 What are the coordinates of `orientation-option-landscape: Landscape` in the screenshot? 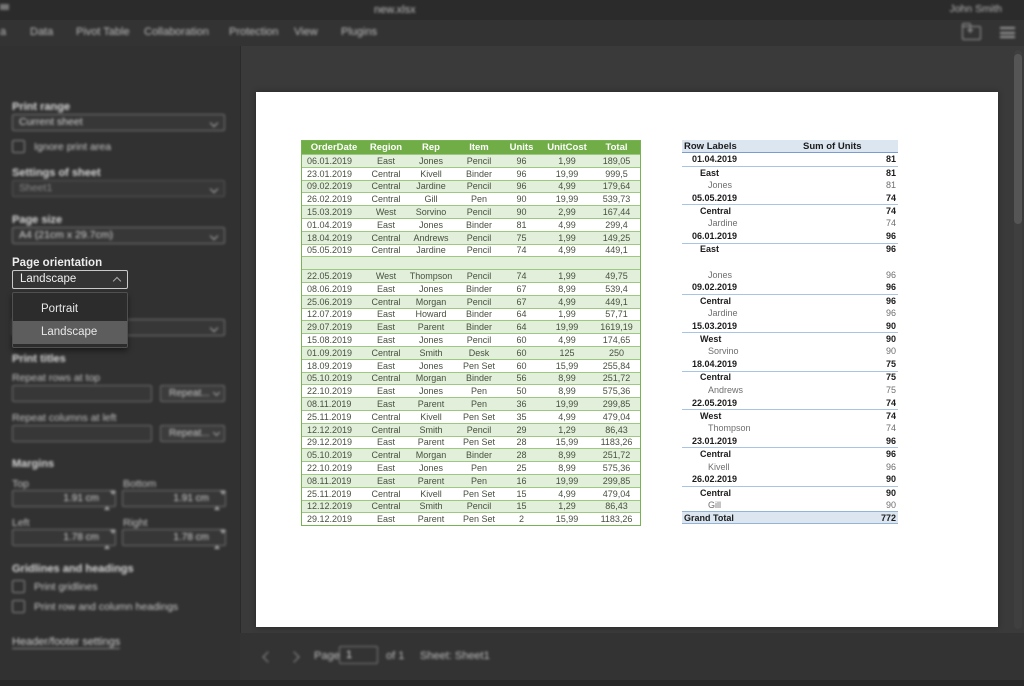 It's located at (70, 332).